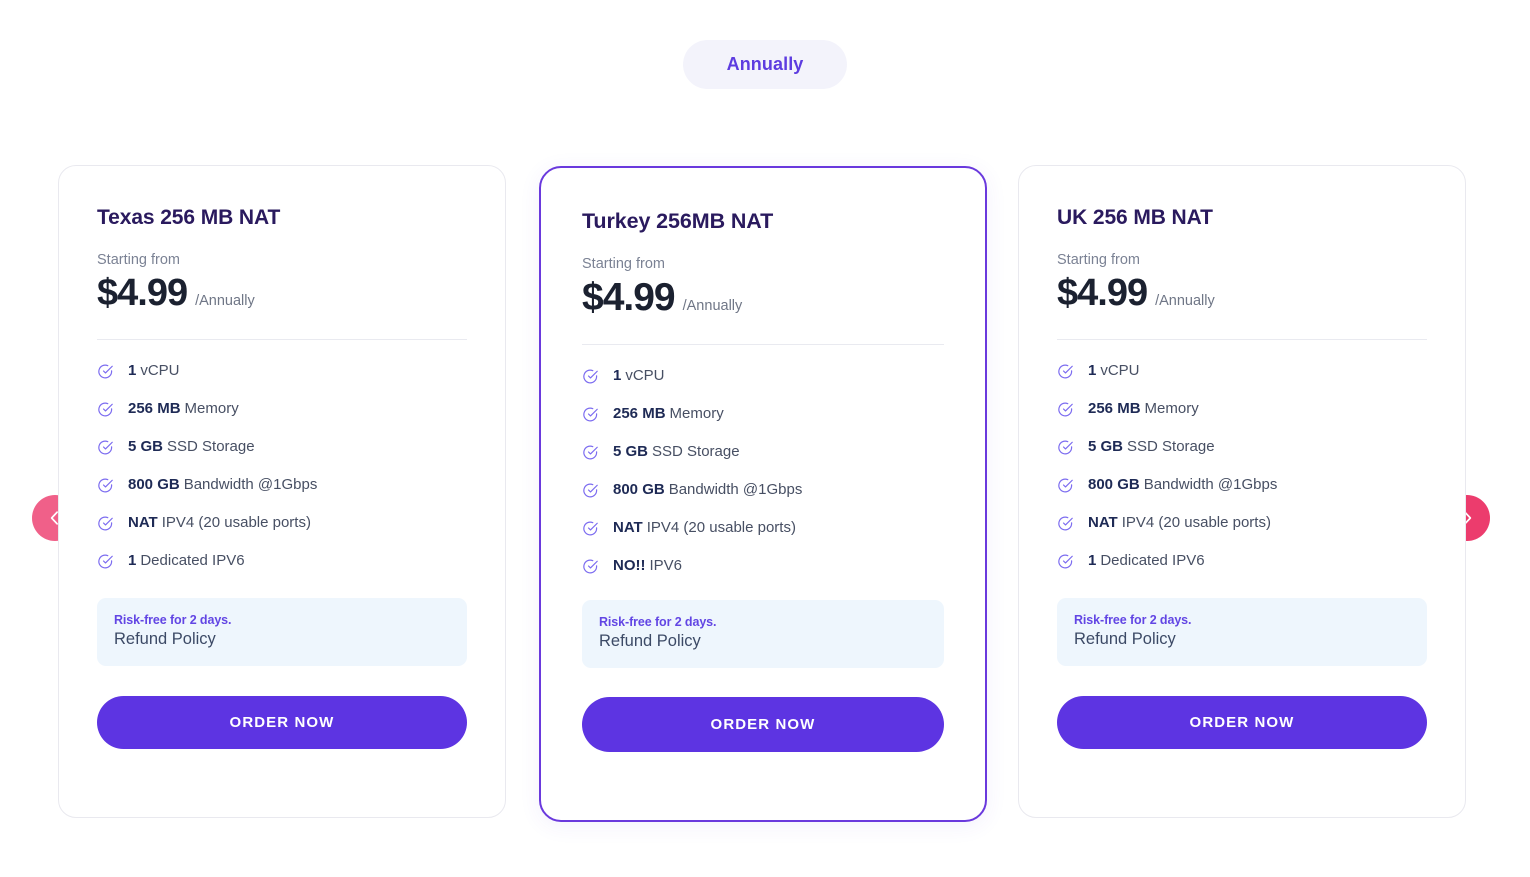 The height and width of the screenshot is (877, 1530). I want to click on feature-item: NO!! IPV6, so click(763, 566).